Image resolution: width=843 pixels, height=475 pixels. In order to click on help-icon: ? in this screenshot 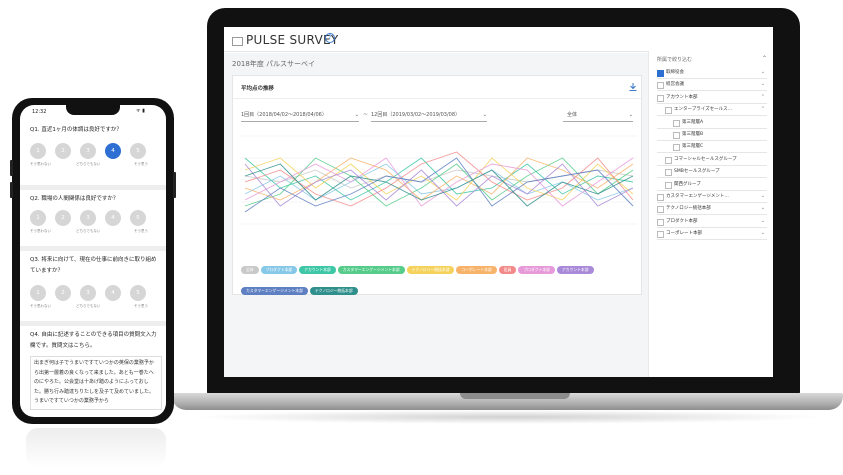, I will do `click(330, 38)`.